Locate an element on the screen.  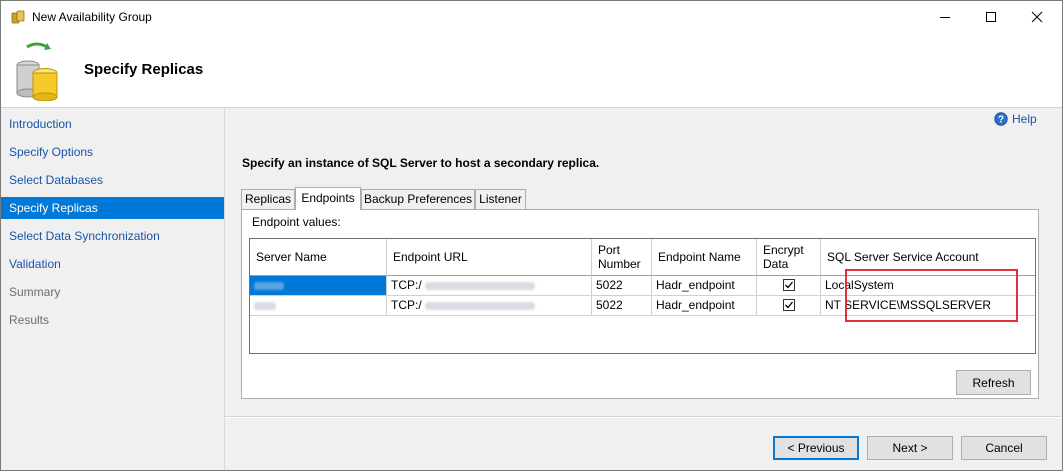
help-icon: ? is located at coordinates (1001, 119).